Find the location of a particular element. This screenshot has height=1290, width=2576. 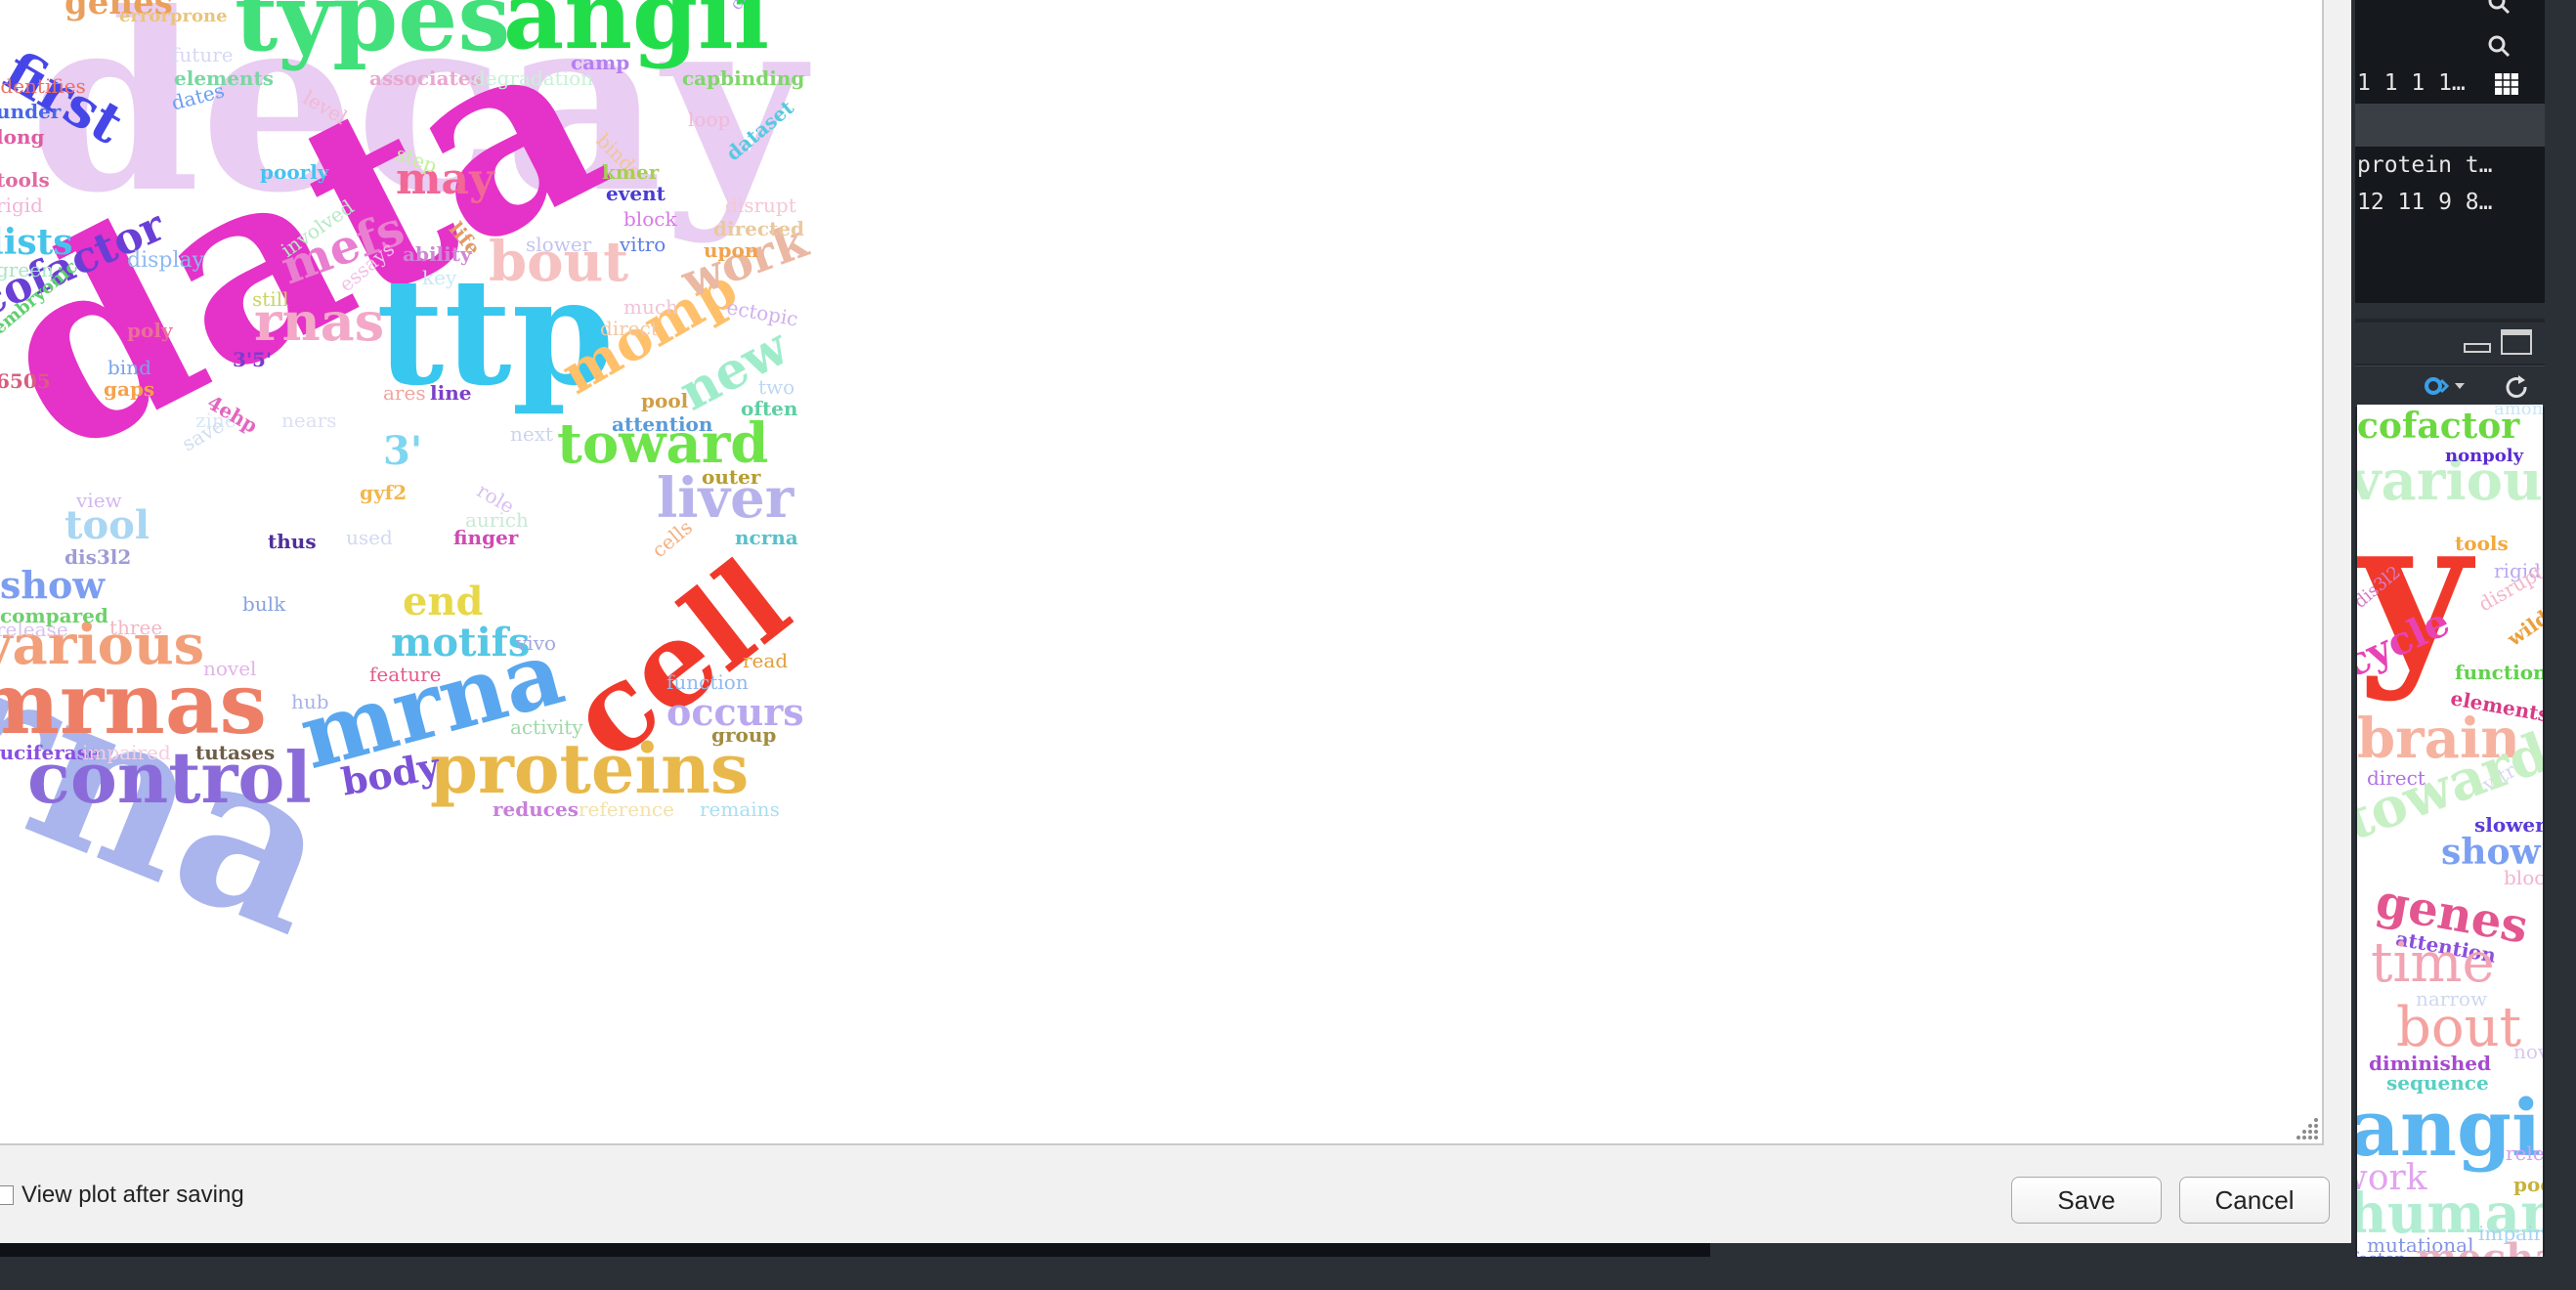

wordcloud-word: associates is located at coordinates (426, 78).